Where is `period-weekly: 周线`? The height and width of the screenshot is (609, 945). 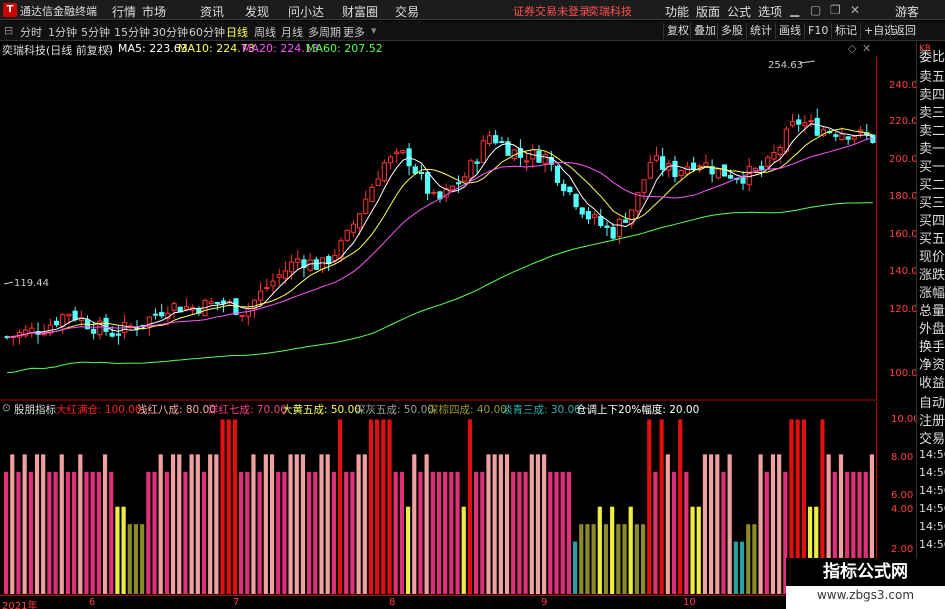
period-weekly: 周线 is located at coordinates (265, 32).